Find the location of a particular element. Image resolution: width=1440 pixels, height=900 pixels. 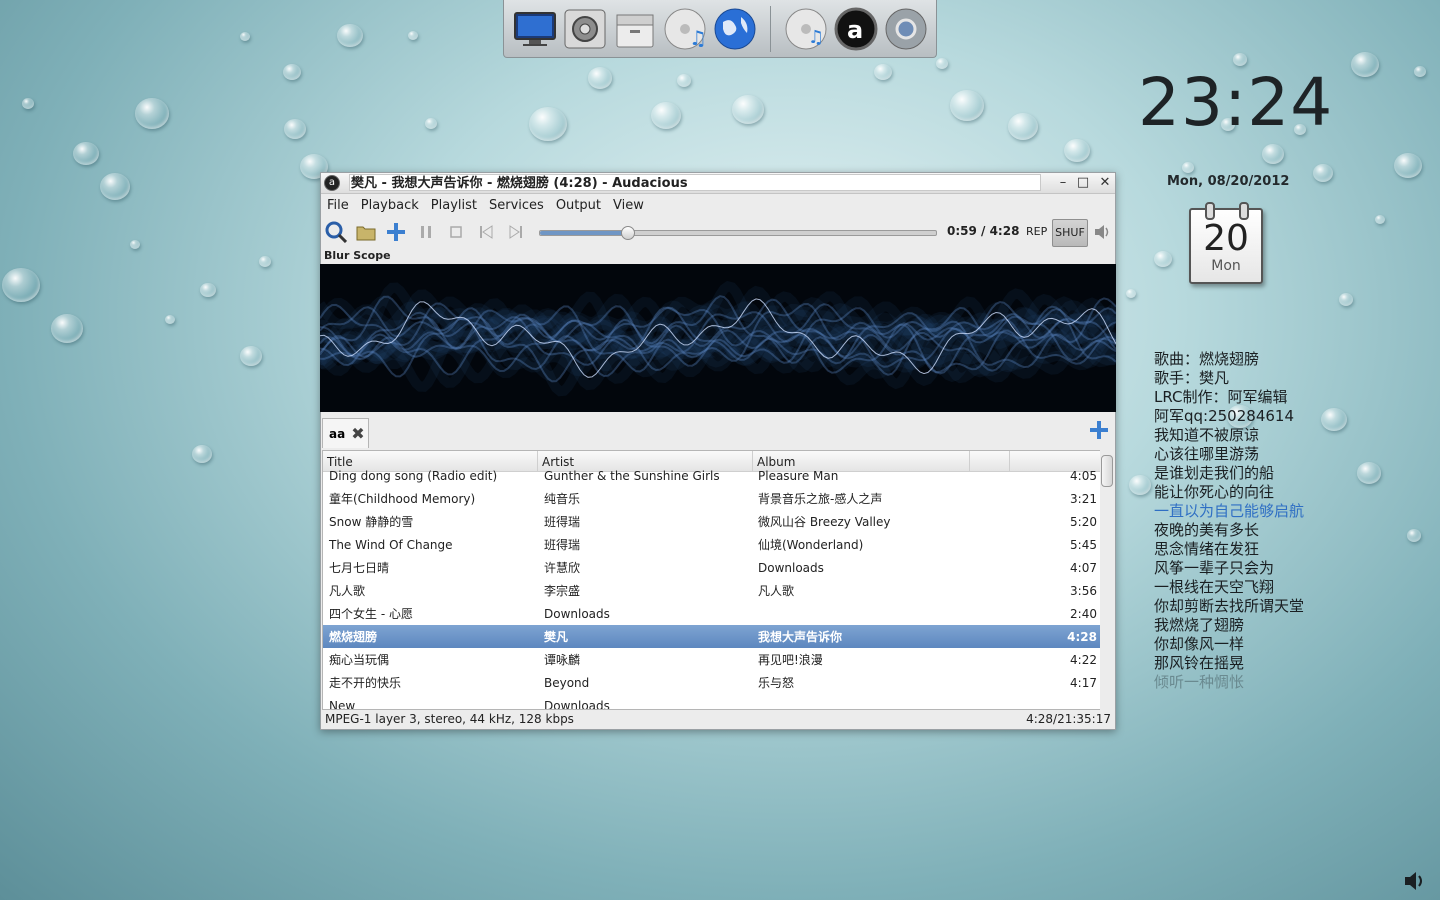

maximize-button: □ is located at coordinates (1083, 183).